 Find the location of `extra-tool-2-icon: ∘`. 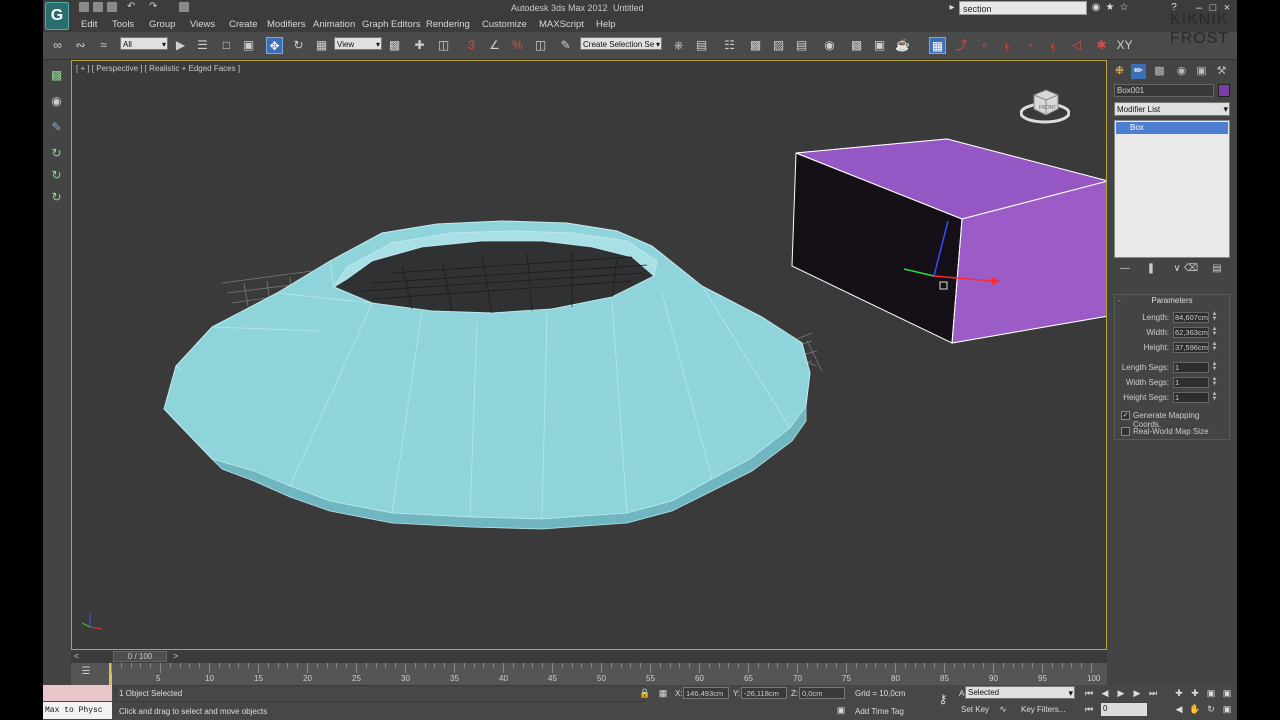

extra-tool-2-icon: ∘ is located at coordinates (984, 45).